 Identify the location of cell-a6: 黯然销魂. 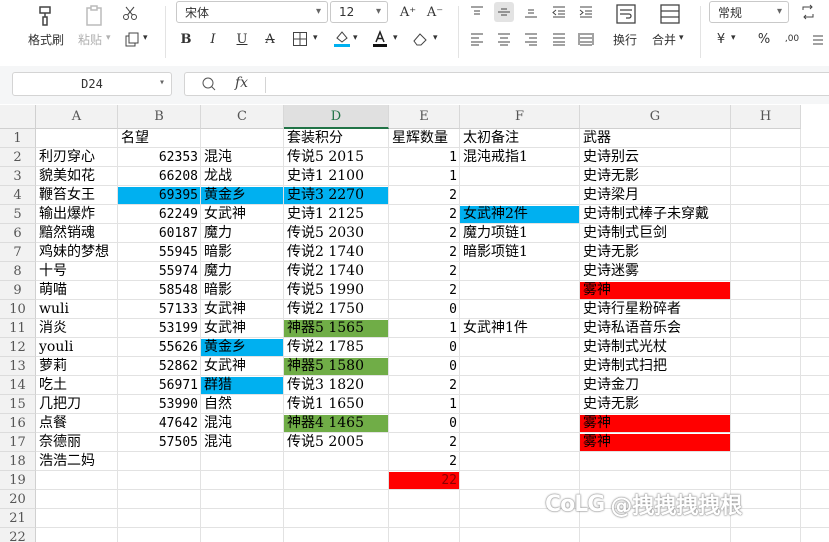
(77, 233).